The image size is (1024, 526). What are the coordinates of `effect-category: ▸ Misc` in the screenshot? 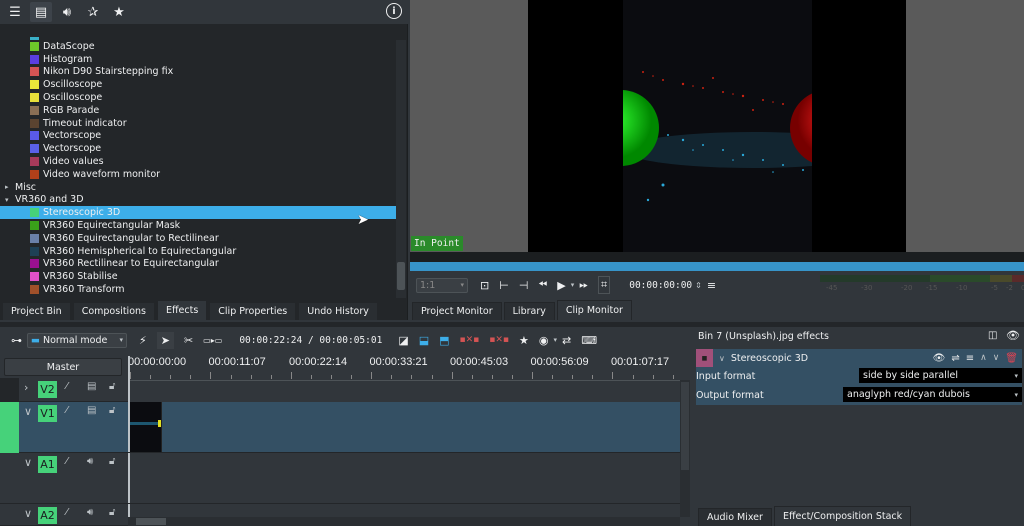 It's located at (198, 187).